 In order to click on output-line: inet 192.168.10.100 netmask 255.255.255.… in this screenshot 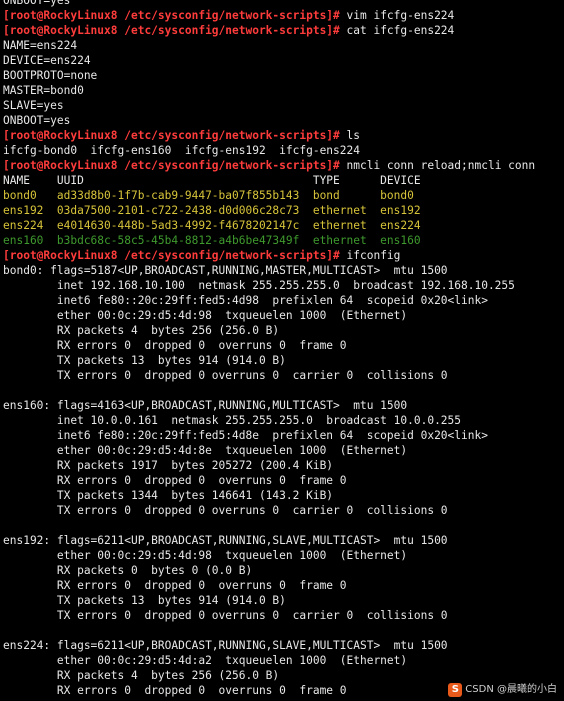, I will do `click(283, 285)`.